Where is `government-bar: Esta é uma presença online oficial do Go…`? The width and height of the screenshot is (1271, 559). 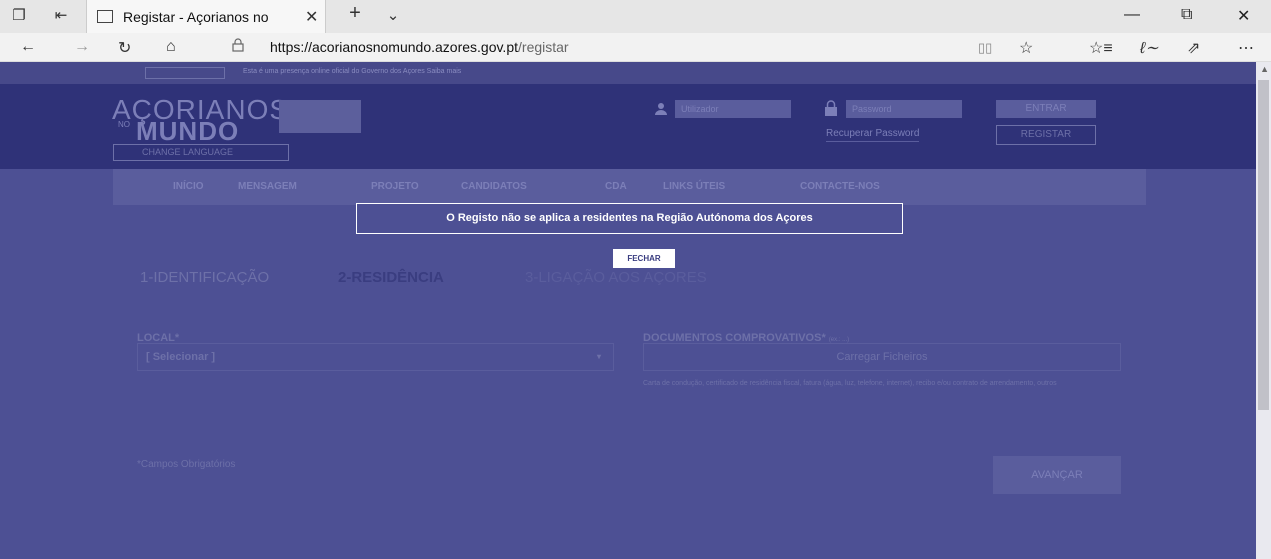 government-bar: Esta é uma presença online oficial do Go… is located at coordinates (628, 73).